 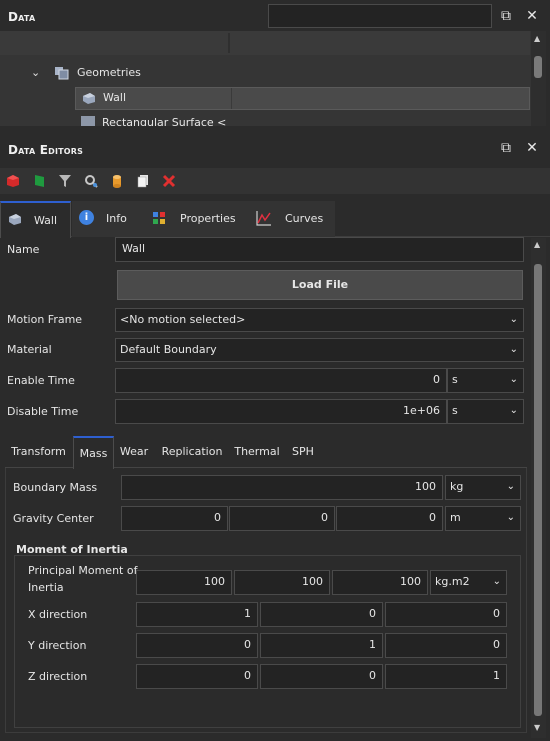 I want to click on z-direction-2: 0, so click(x=321, y=676).